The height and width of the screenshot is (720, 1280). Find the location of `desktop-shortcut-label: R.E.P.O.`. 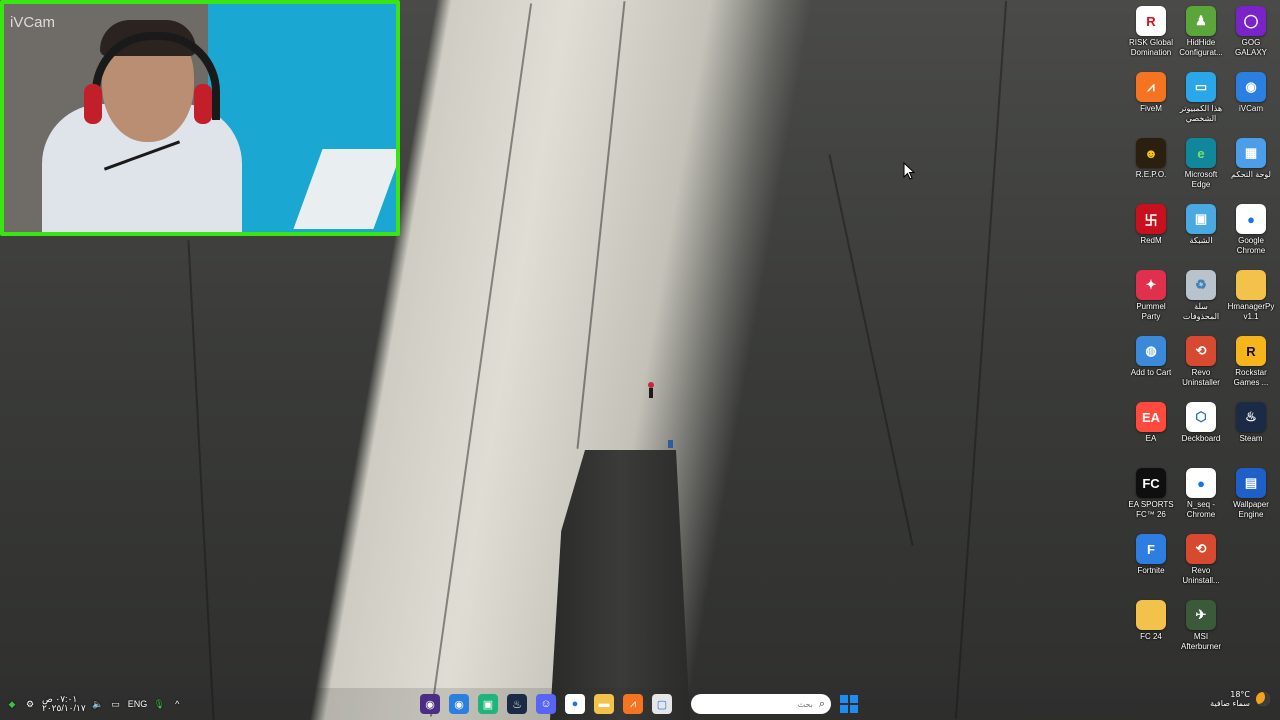

desktop-shortcut-label: R.E.P.O. is located at coordinates (1151, 174).